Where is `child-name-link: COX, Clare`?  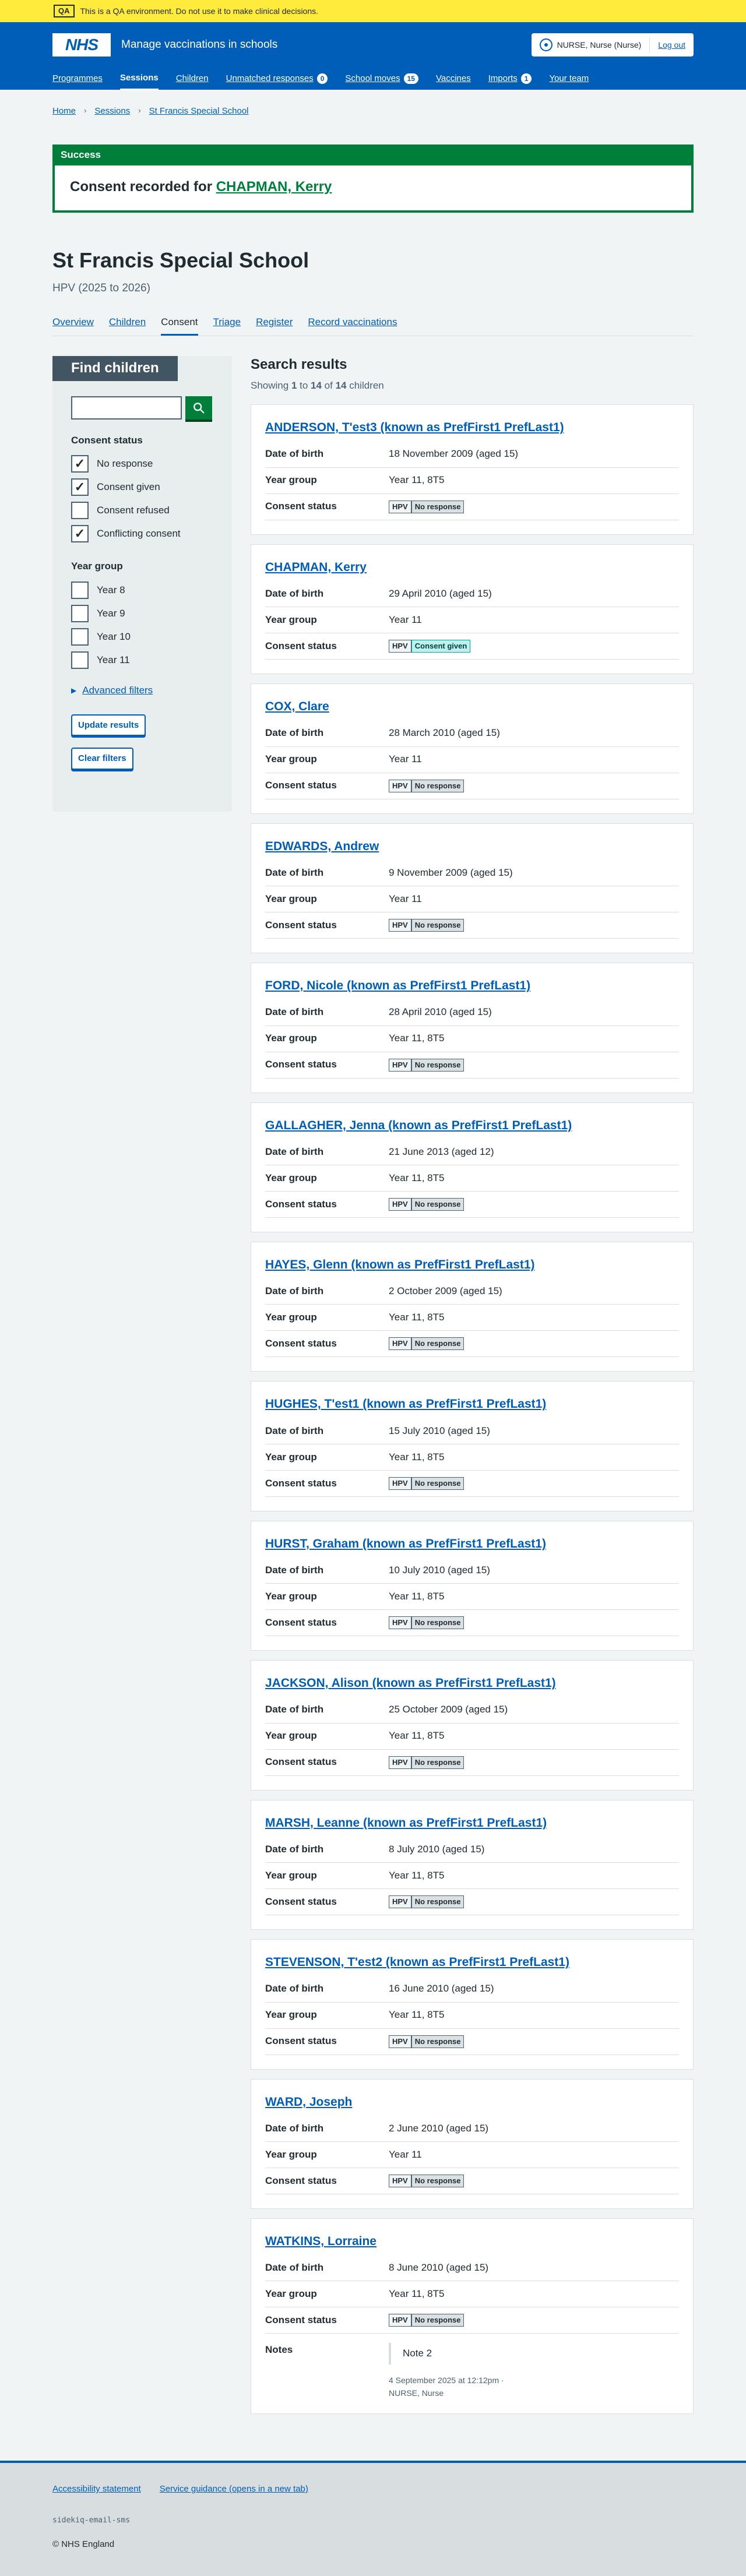
child-name-link: COX, Clare is located at coordinates (472, 707).